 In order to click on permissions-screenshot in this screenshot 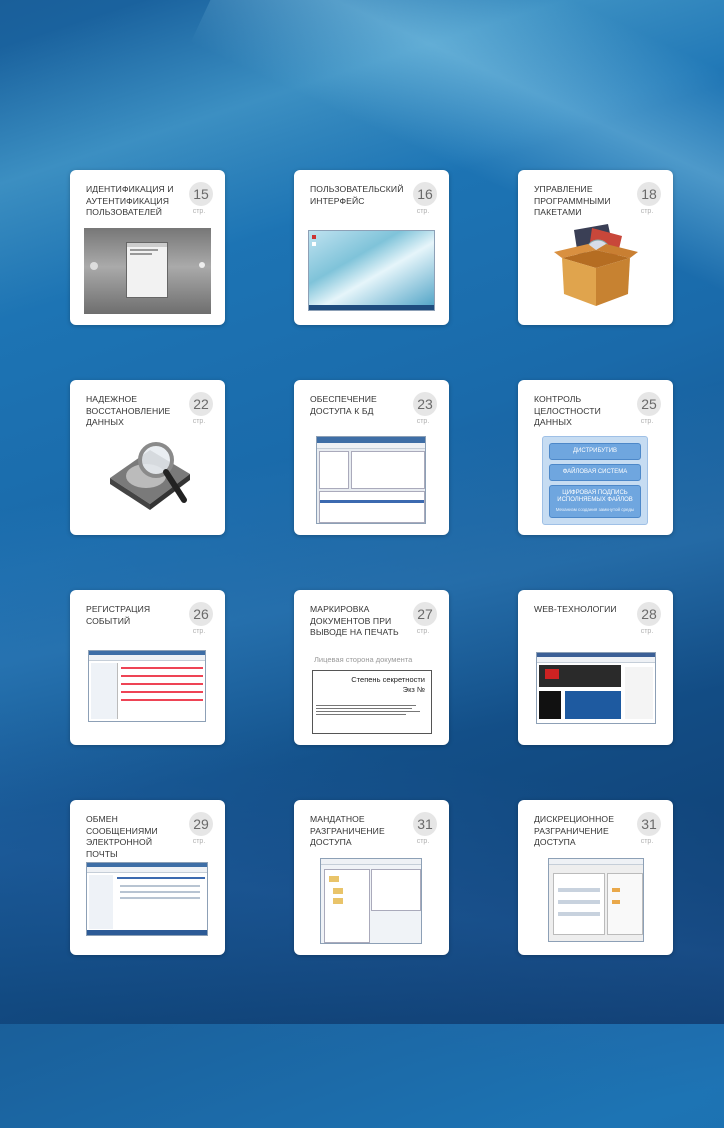, I will do `click(596, 900)`.